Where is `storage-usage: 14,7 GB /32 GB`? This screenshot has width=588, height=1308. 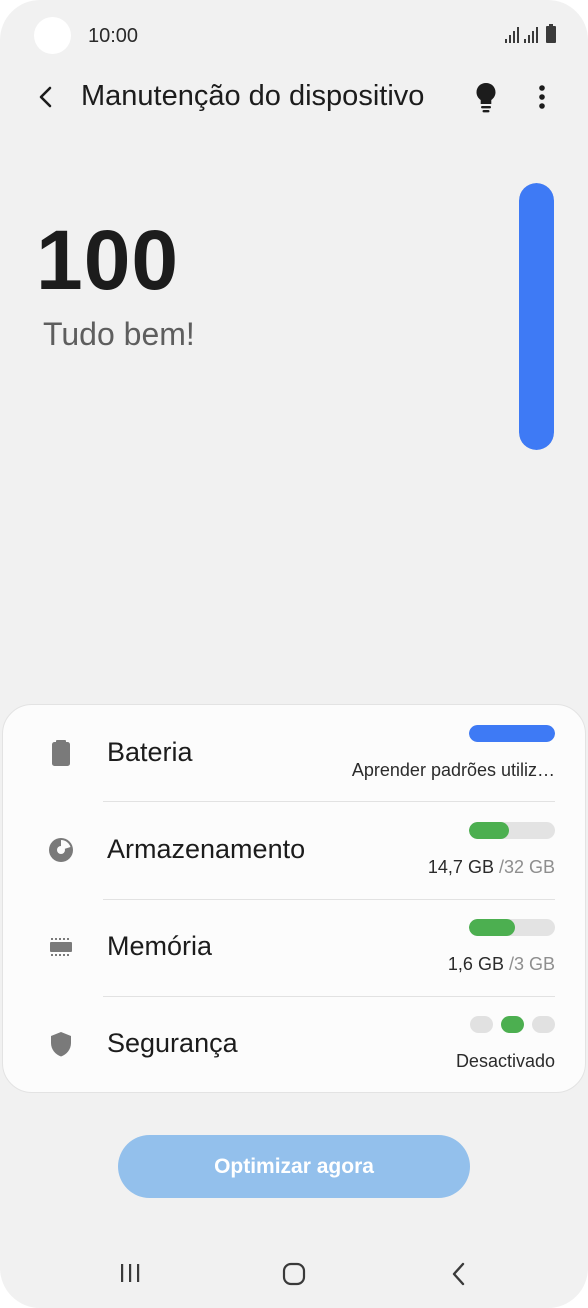
storage-usage: 14,7 GB /32 GB is located at coordinates (491, 867).